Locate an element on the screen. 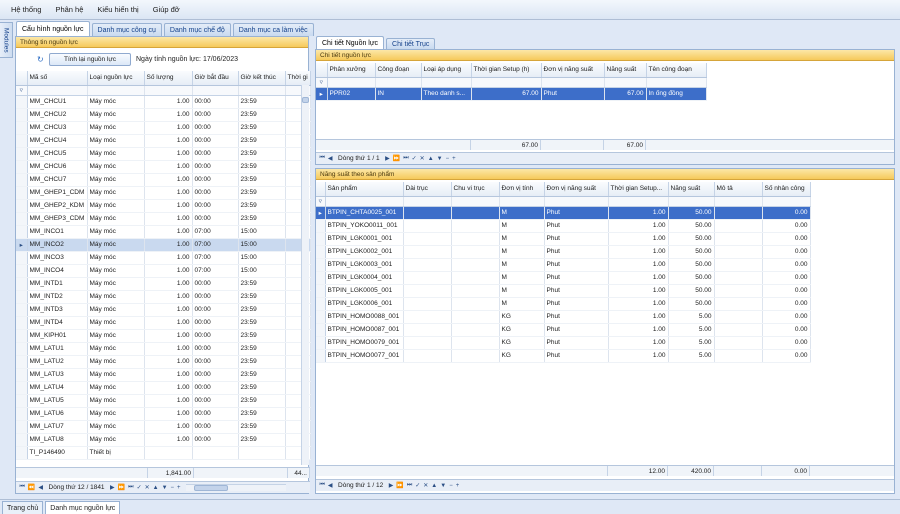 The image size is (900, 514). nav-up-icon: ▲ is located at coordinates (431, 159).